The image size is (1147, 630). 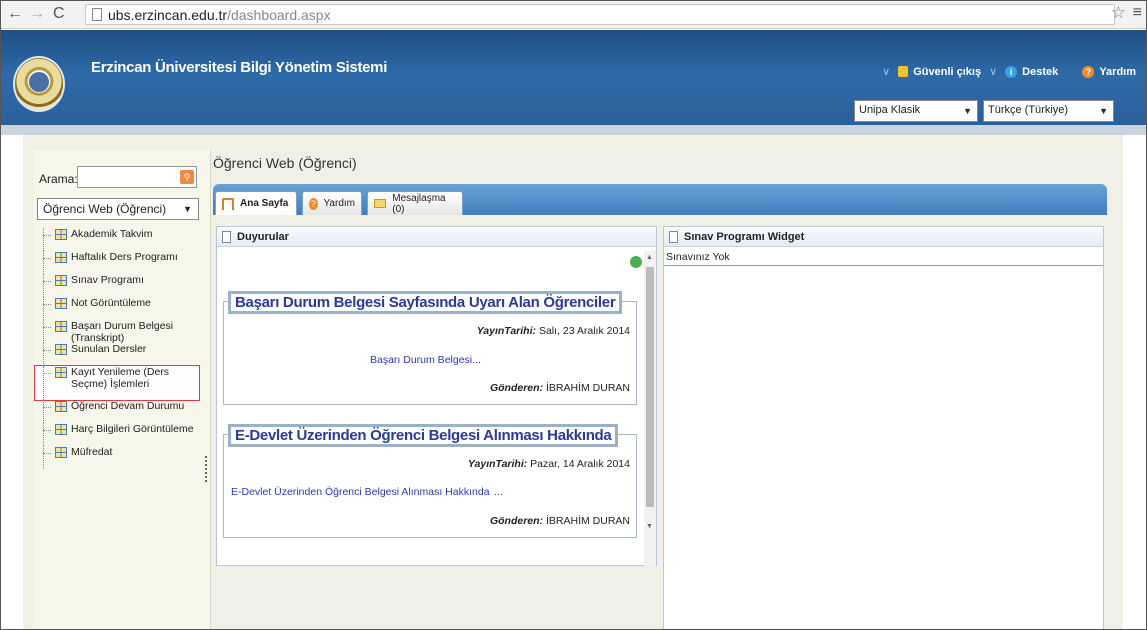 What do you see at coordinates (1117, 71) in the screenshot?
I see `help-label: Yardım` at bounding box center [1117, 71].